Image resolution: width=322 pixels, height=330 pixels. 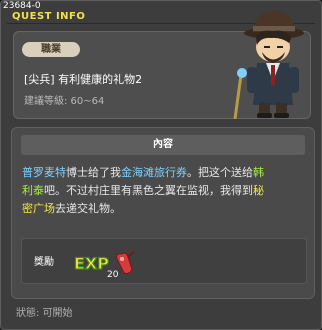 I want to click on job-tag: 職業, so click(x=51, y=49).